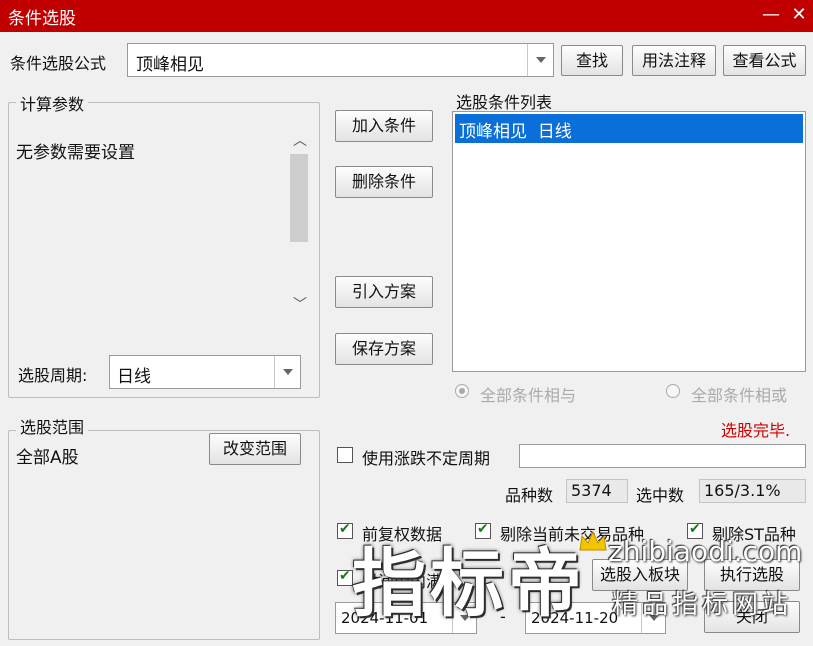 This screenshot has height=646, width=813. I want to click on change-range-button: 改变范围, so click(255, 449).